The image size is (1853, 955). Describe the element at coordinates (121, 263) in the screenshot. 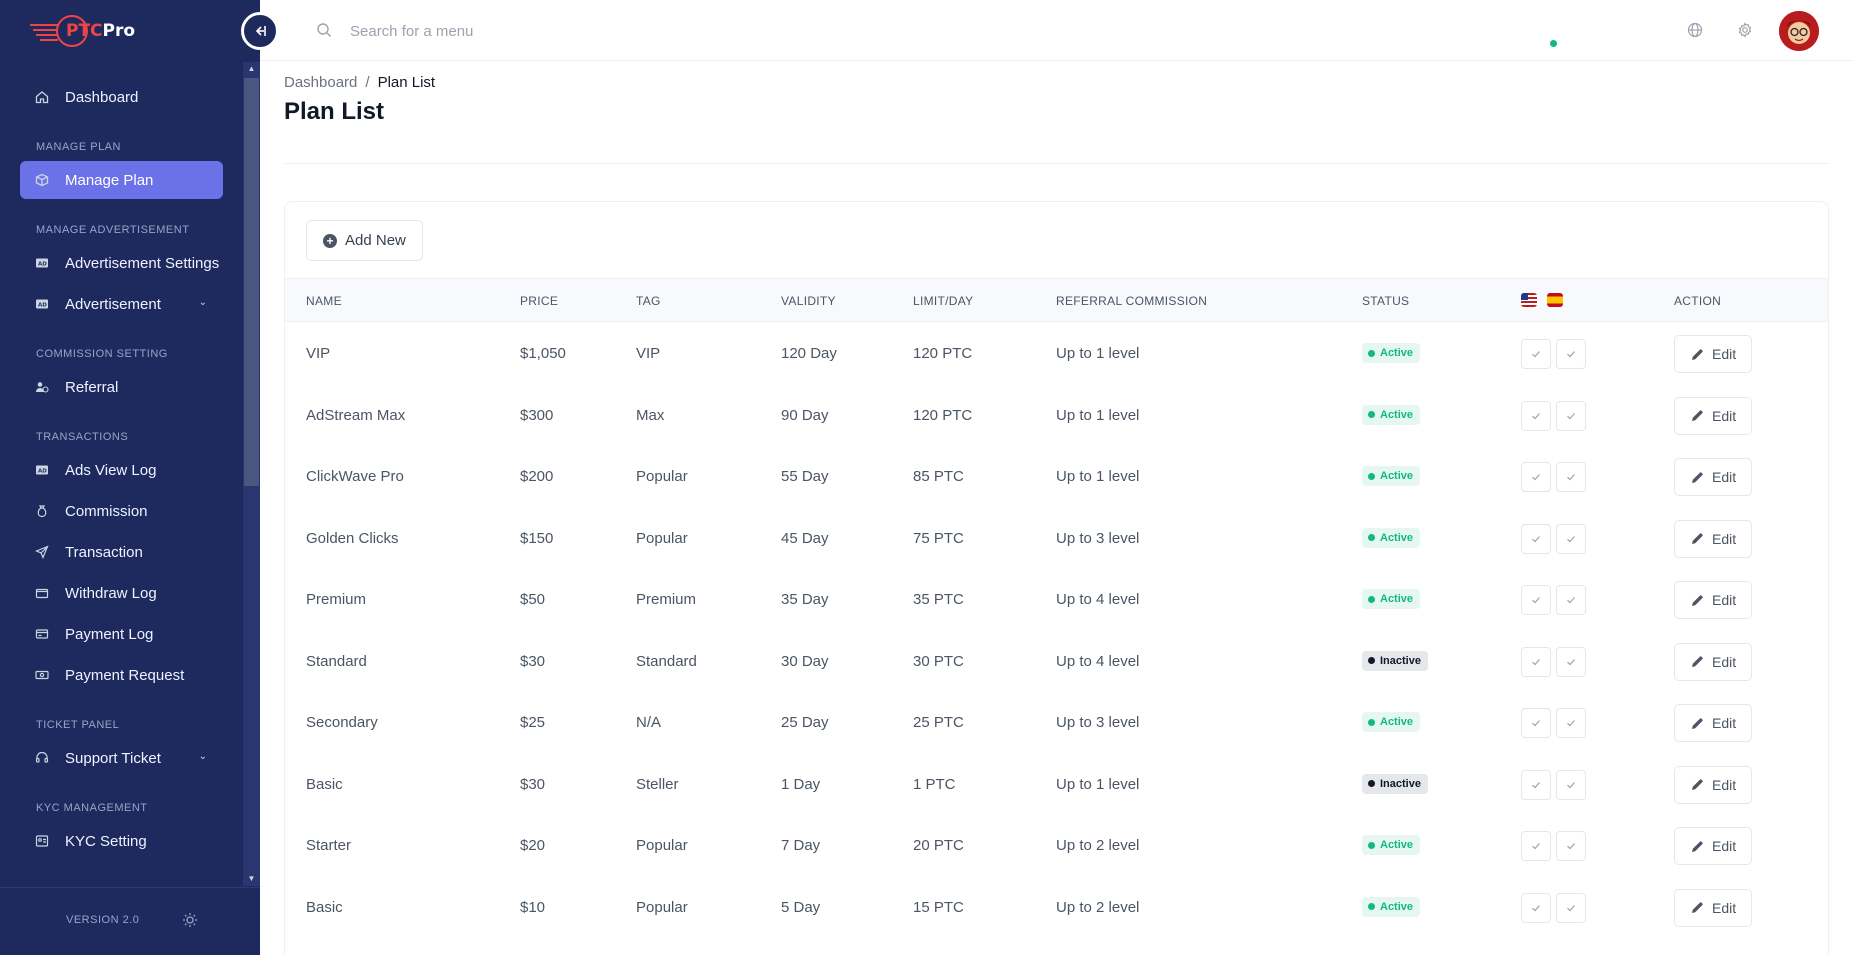

I see `sidebar-item-advertisement-settings: AD Advertisement Settings` at that location.